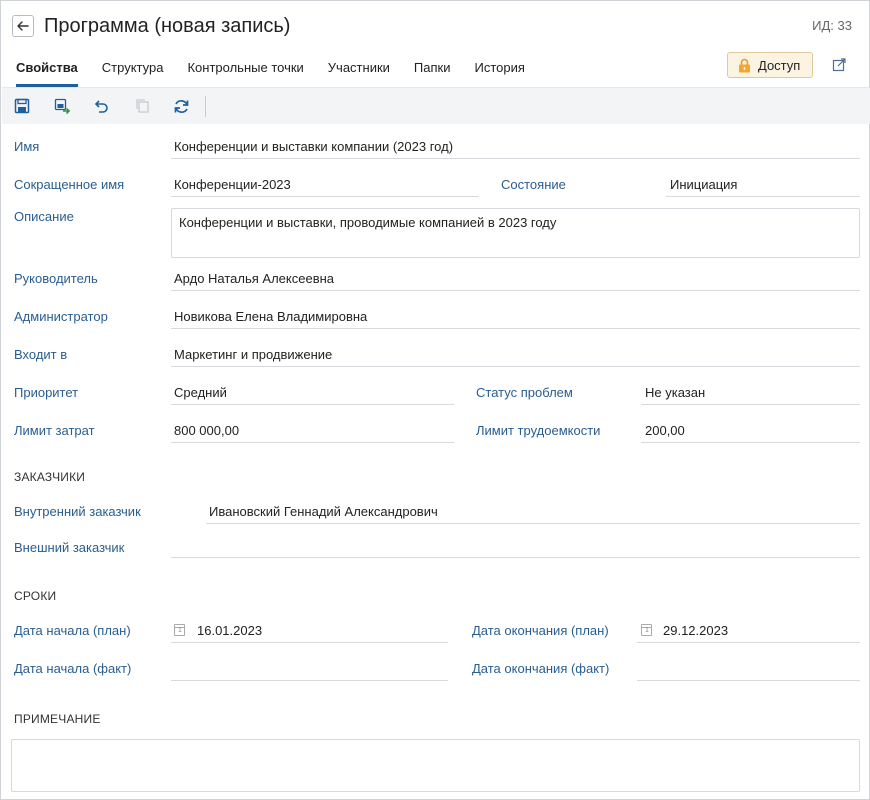  What do you see at coordinates (312, 432) in the screenshot?
I see `cost-limit-field: 800 000,00` at bounding box center [312, 432].